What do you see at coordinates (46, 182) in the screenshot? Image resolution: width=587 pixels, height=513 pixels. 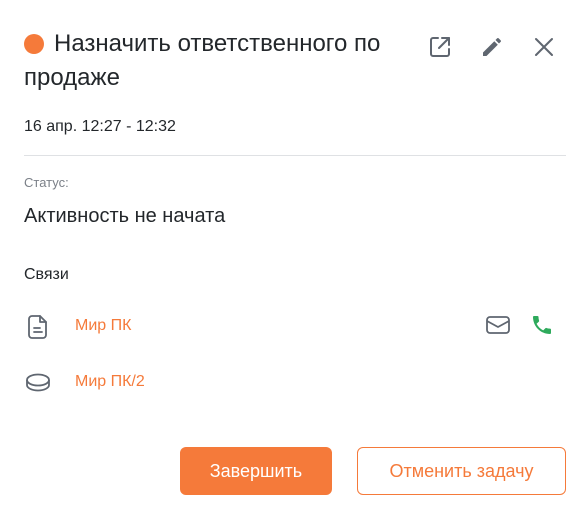 I see `status-label: Статус:` at bounding box center [46, 182].